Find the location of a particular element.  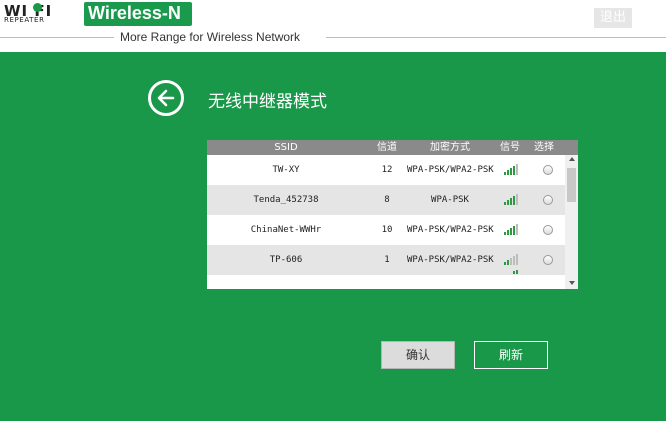

ssid-cell: ChinaNet-WWHr is located at coordinates (286, 230).